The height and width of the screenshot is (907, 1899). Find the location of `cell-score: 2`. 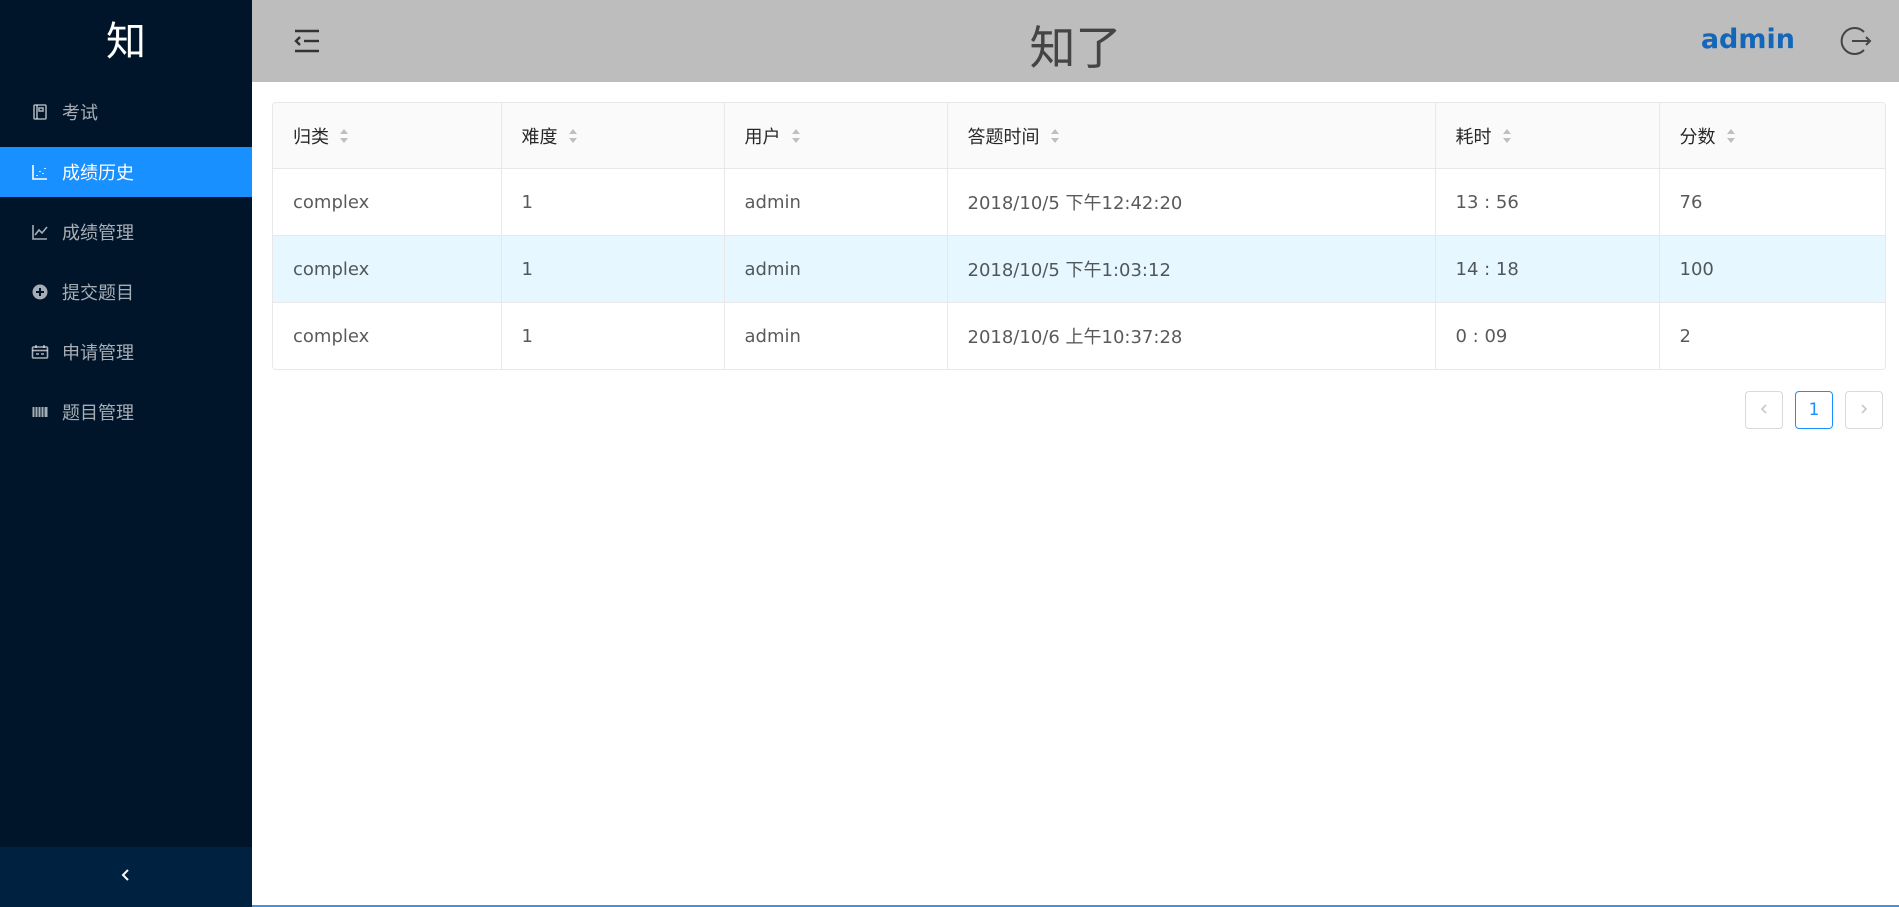

cell-score: 2 is located at coordinates (1685, 336).